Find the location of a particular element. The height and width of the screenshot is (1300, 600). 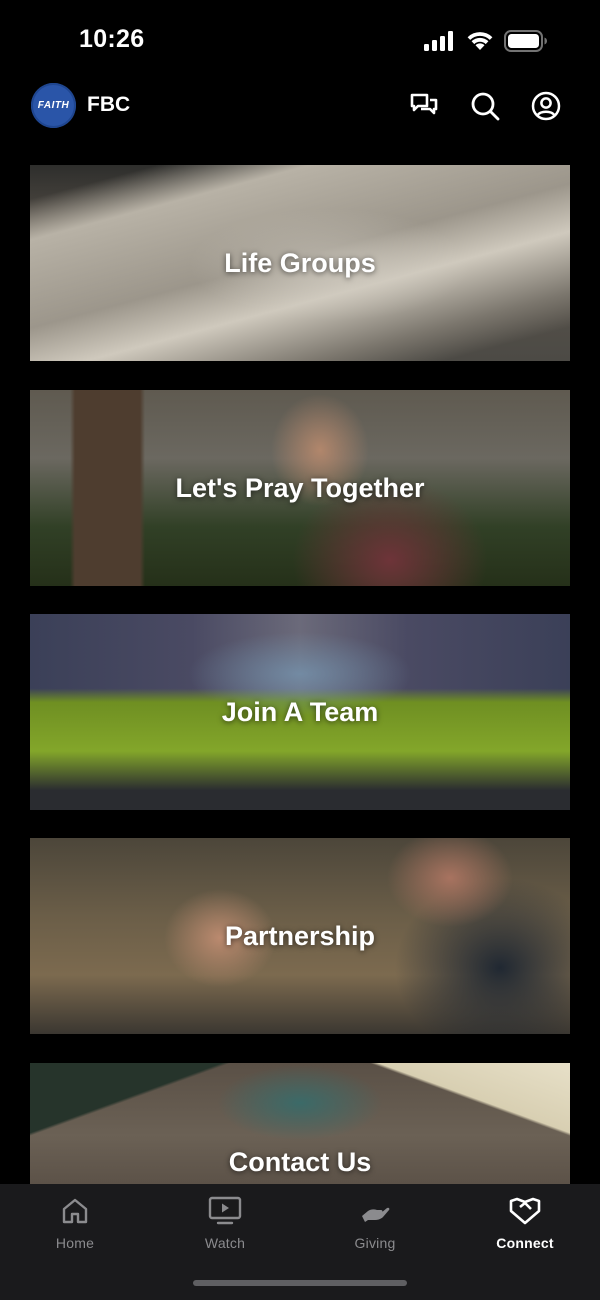

card-label: Let's Pray Together is located at coordinates (300, 487).